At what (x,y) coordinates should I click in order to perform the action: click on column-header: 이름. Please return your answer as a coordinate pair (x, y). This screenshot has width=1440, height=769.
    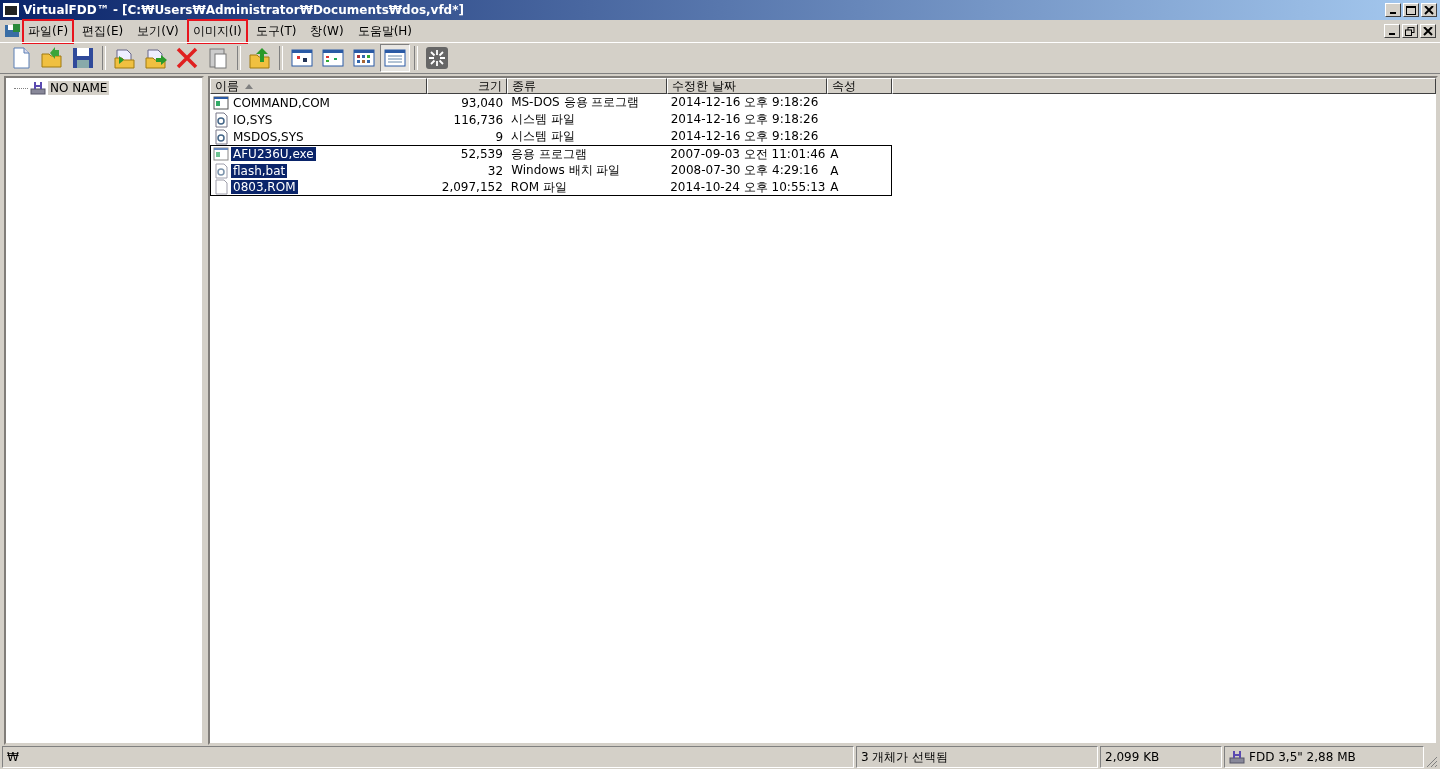
    Looking at the image, I should click on (318, 86).